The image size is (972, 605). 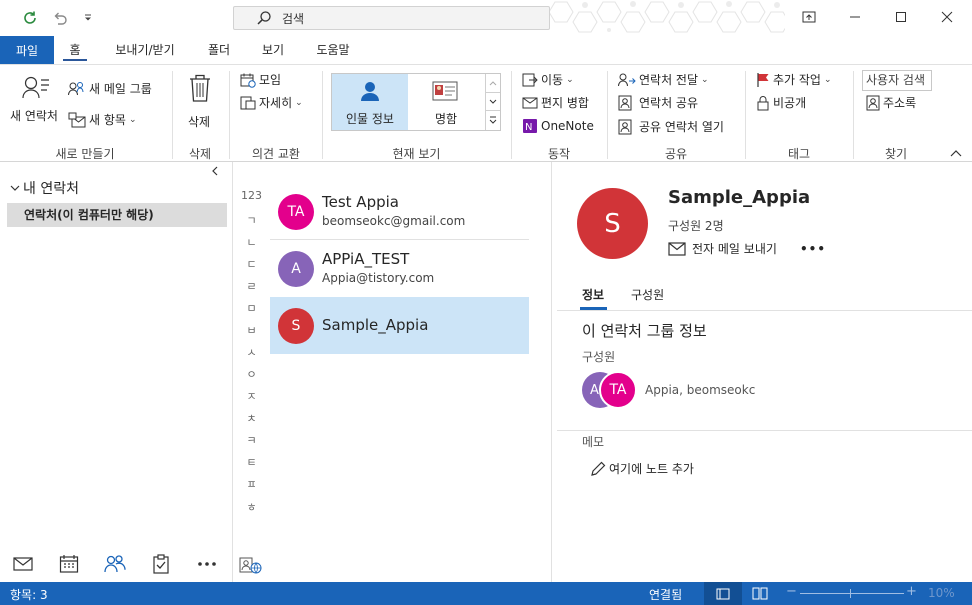 I want to click on view-card-option: 명함, so click(x=446, y=102).